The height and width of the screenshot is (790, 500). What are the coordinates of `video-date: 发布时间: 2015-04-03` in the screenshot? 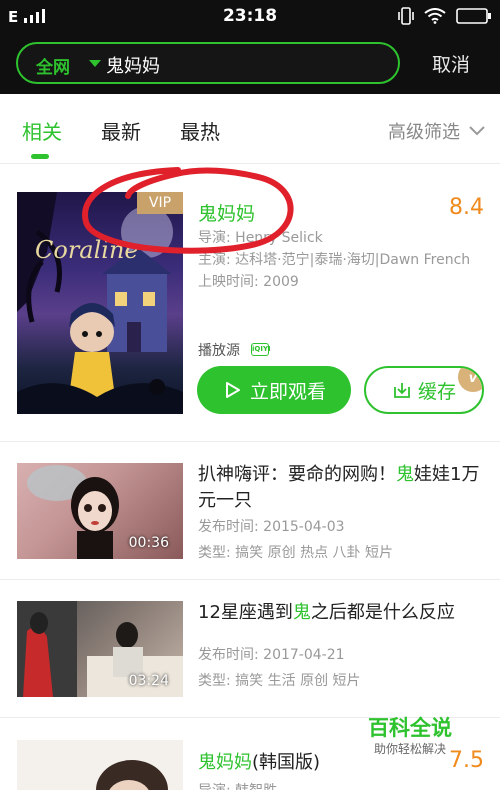 It's located at (271, 527).